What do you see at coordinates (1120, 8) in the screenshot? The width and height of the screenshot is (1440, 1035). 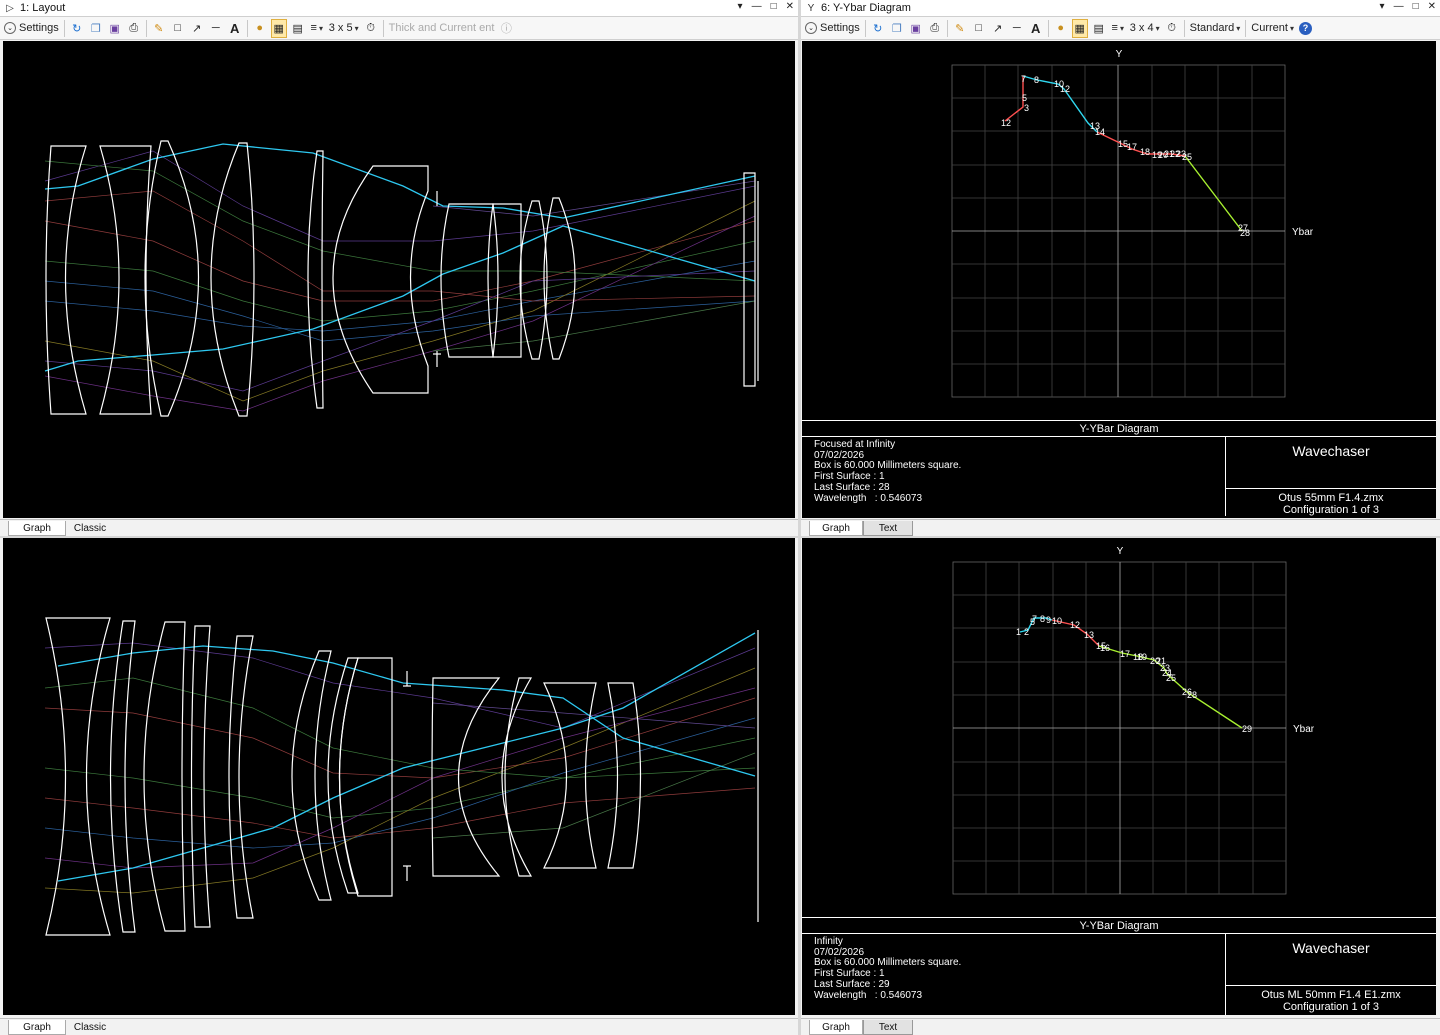 I see `ybar-titlebar: Y 6: Y-Ybar Diagram ▾ — □ ✕` at bounding box center [1120, 8].